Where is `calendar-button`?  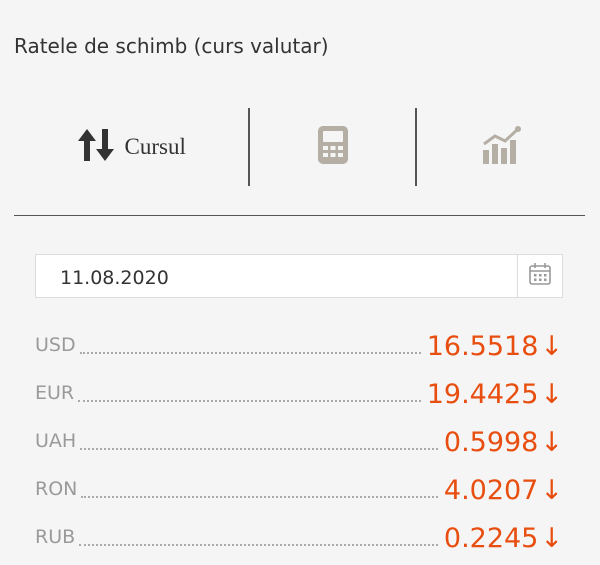 calendar-button is located at coordinates (539, 276).